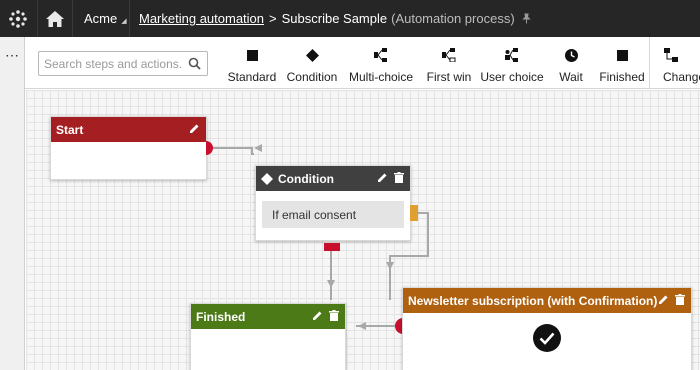 The height and width of the screenshot is (370, 700). I want to click on search-input, so click(111, 63).